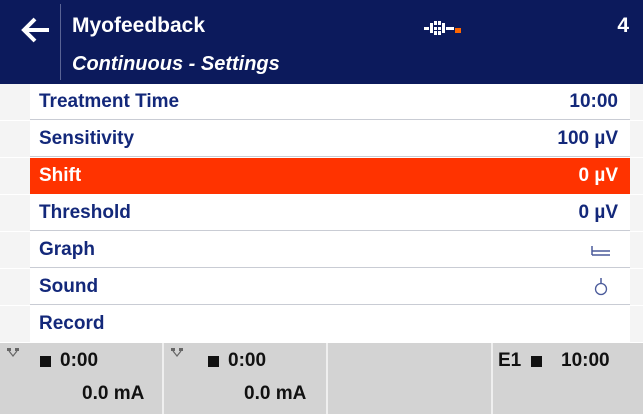 The width and height of the screenshot is (643, 414). Describe the element at coordinates (585, 360) in the screenshot. I see `summary-time: 10:00` at that location.